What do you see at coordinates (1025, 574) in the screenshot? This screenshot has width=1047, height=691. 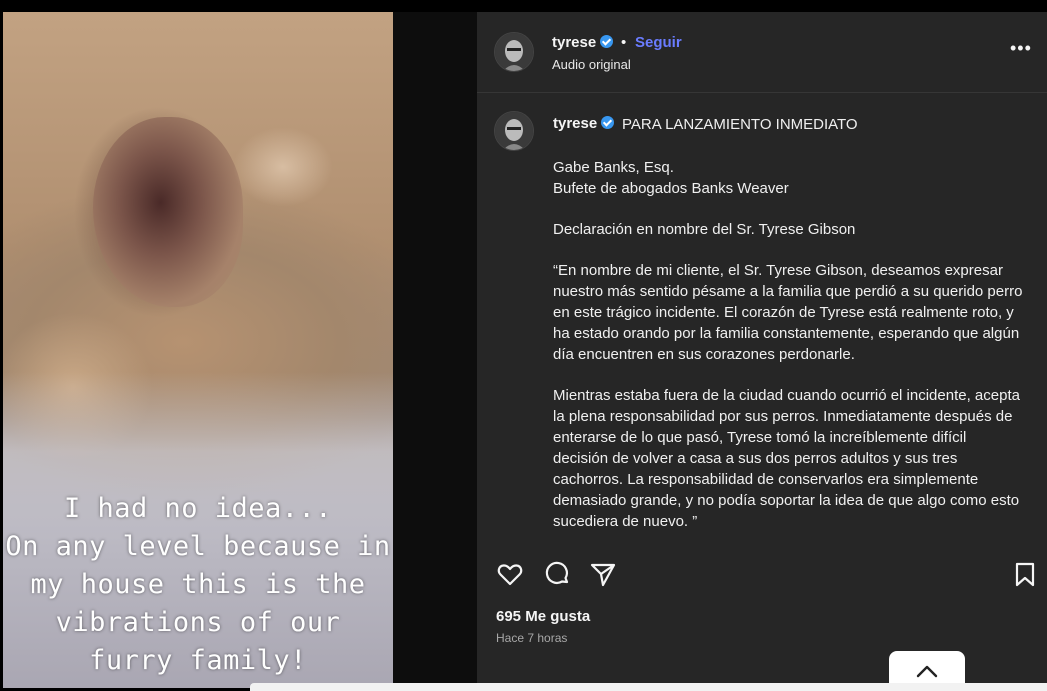 I see `bookmark-icon` at bounding box center [1025, 574].